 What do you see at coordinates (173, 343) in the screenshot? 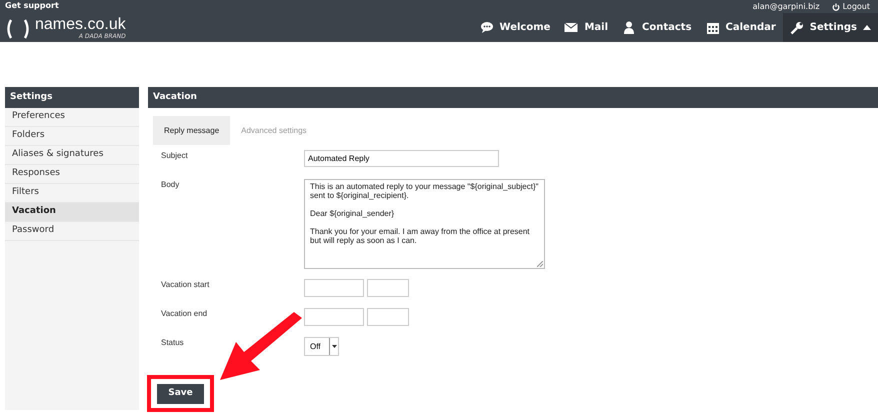
I see `field-label: Status` at bounding box center [173, 343].